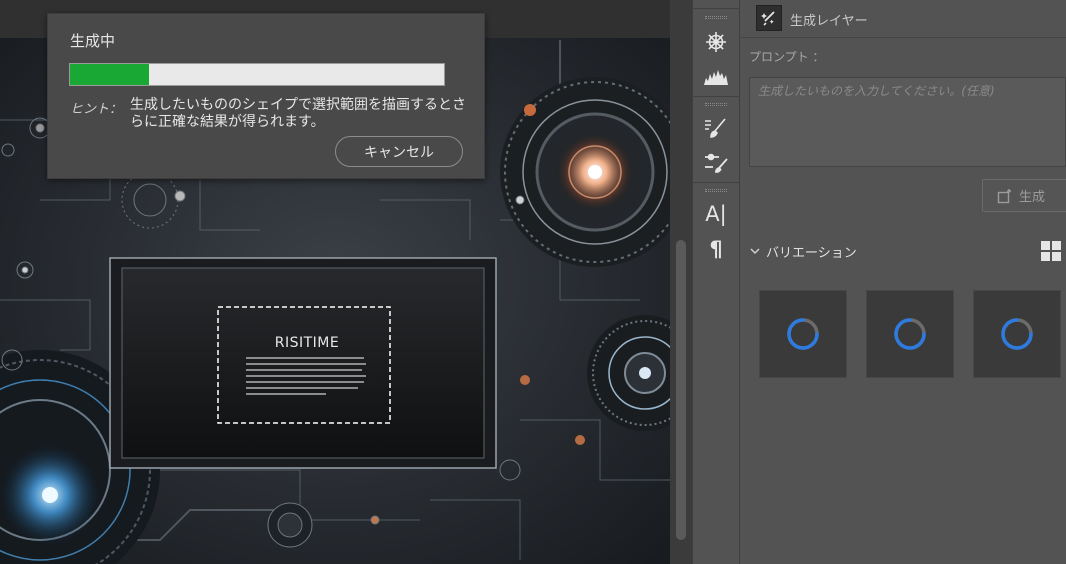  I want to click on layer-header: 生成レイヤー, so click(903, 19).